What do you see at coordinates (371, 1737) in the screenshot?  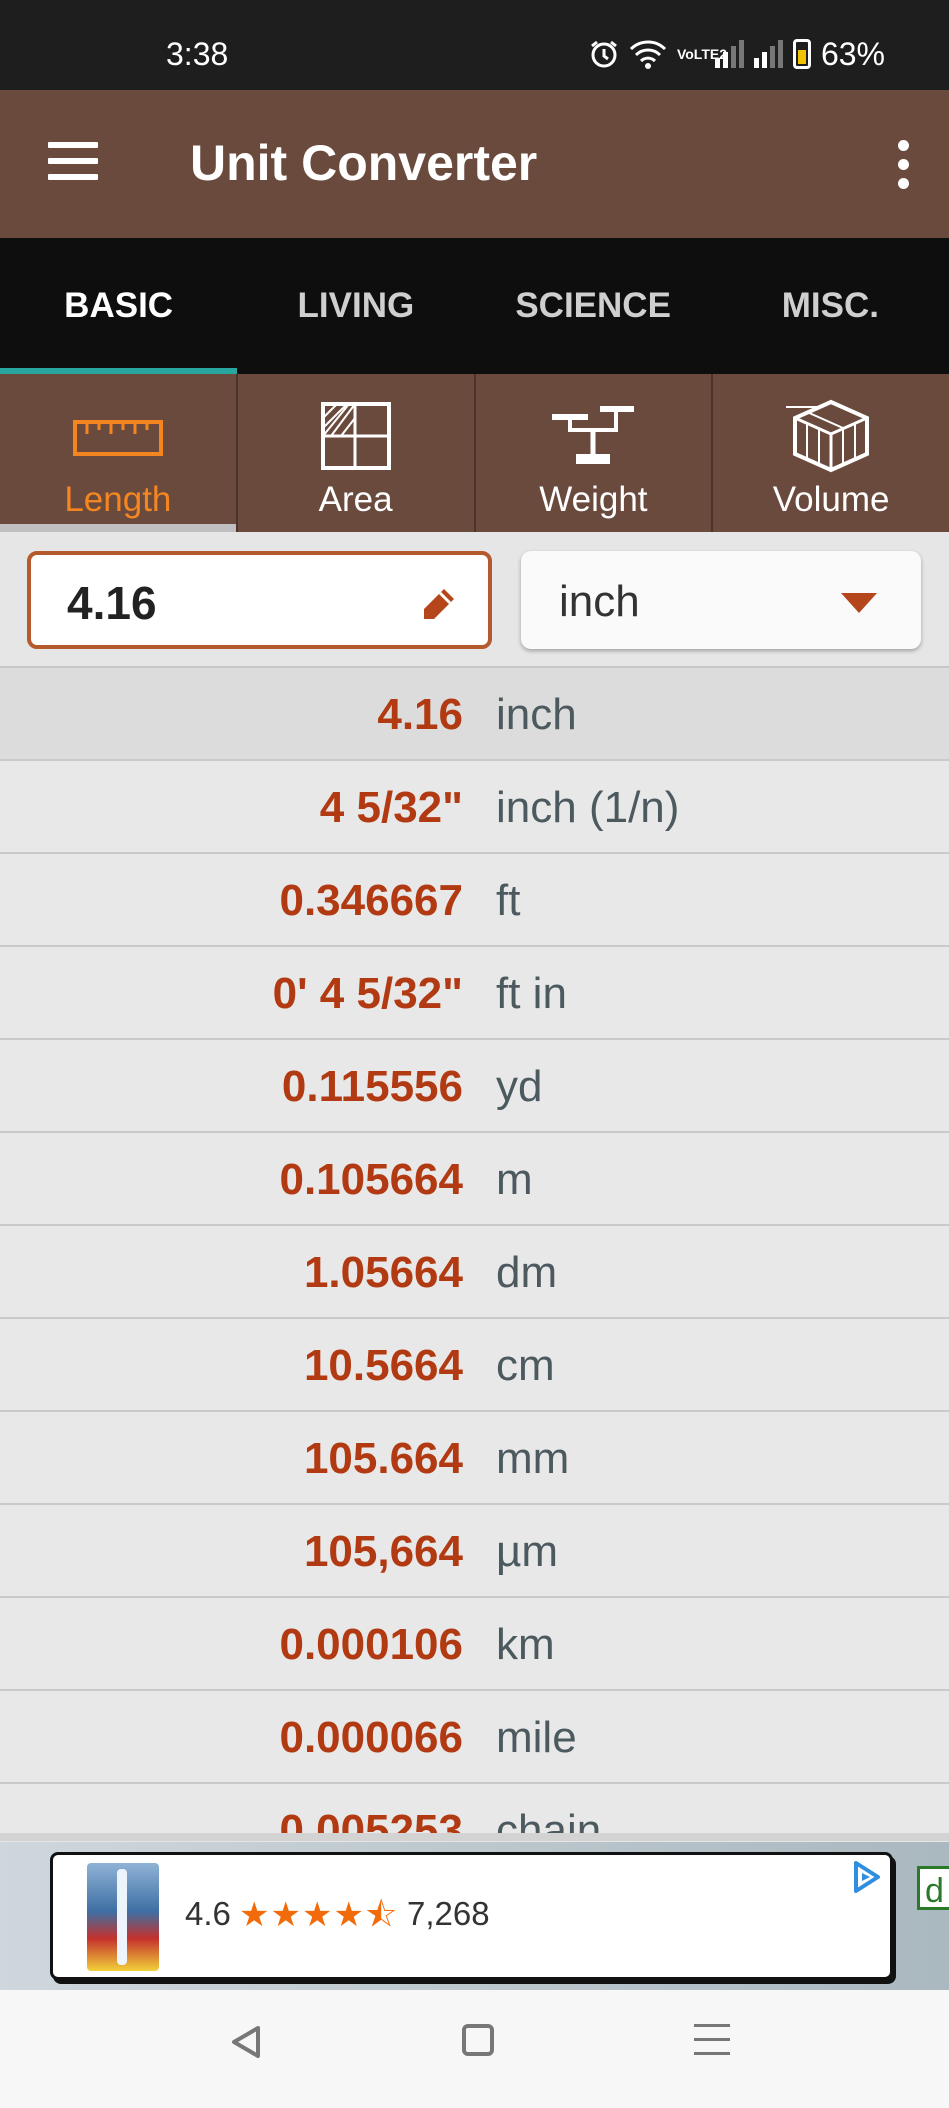 I see `result-value: 0.000066` at bounding box center [371, 1737].